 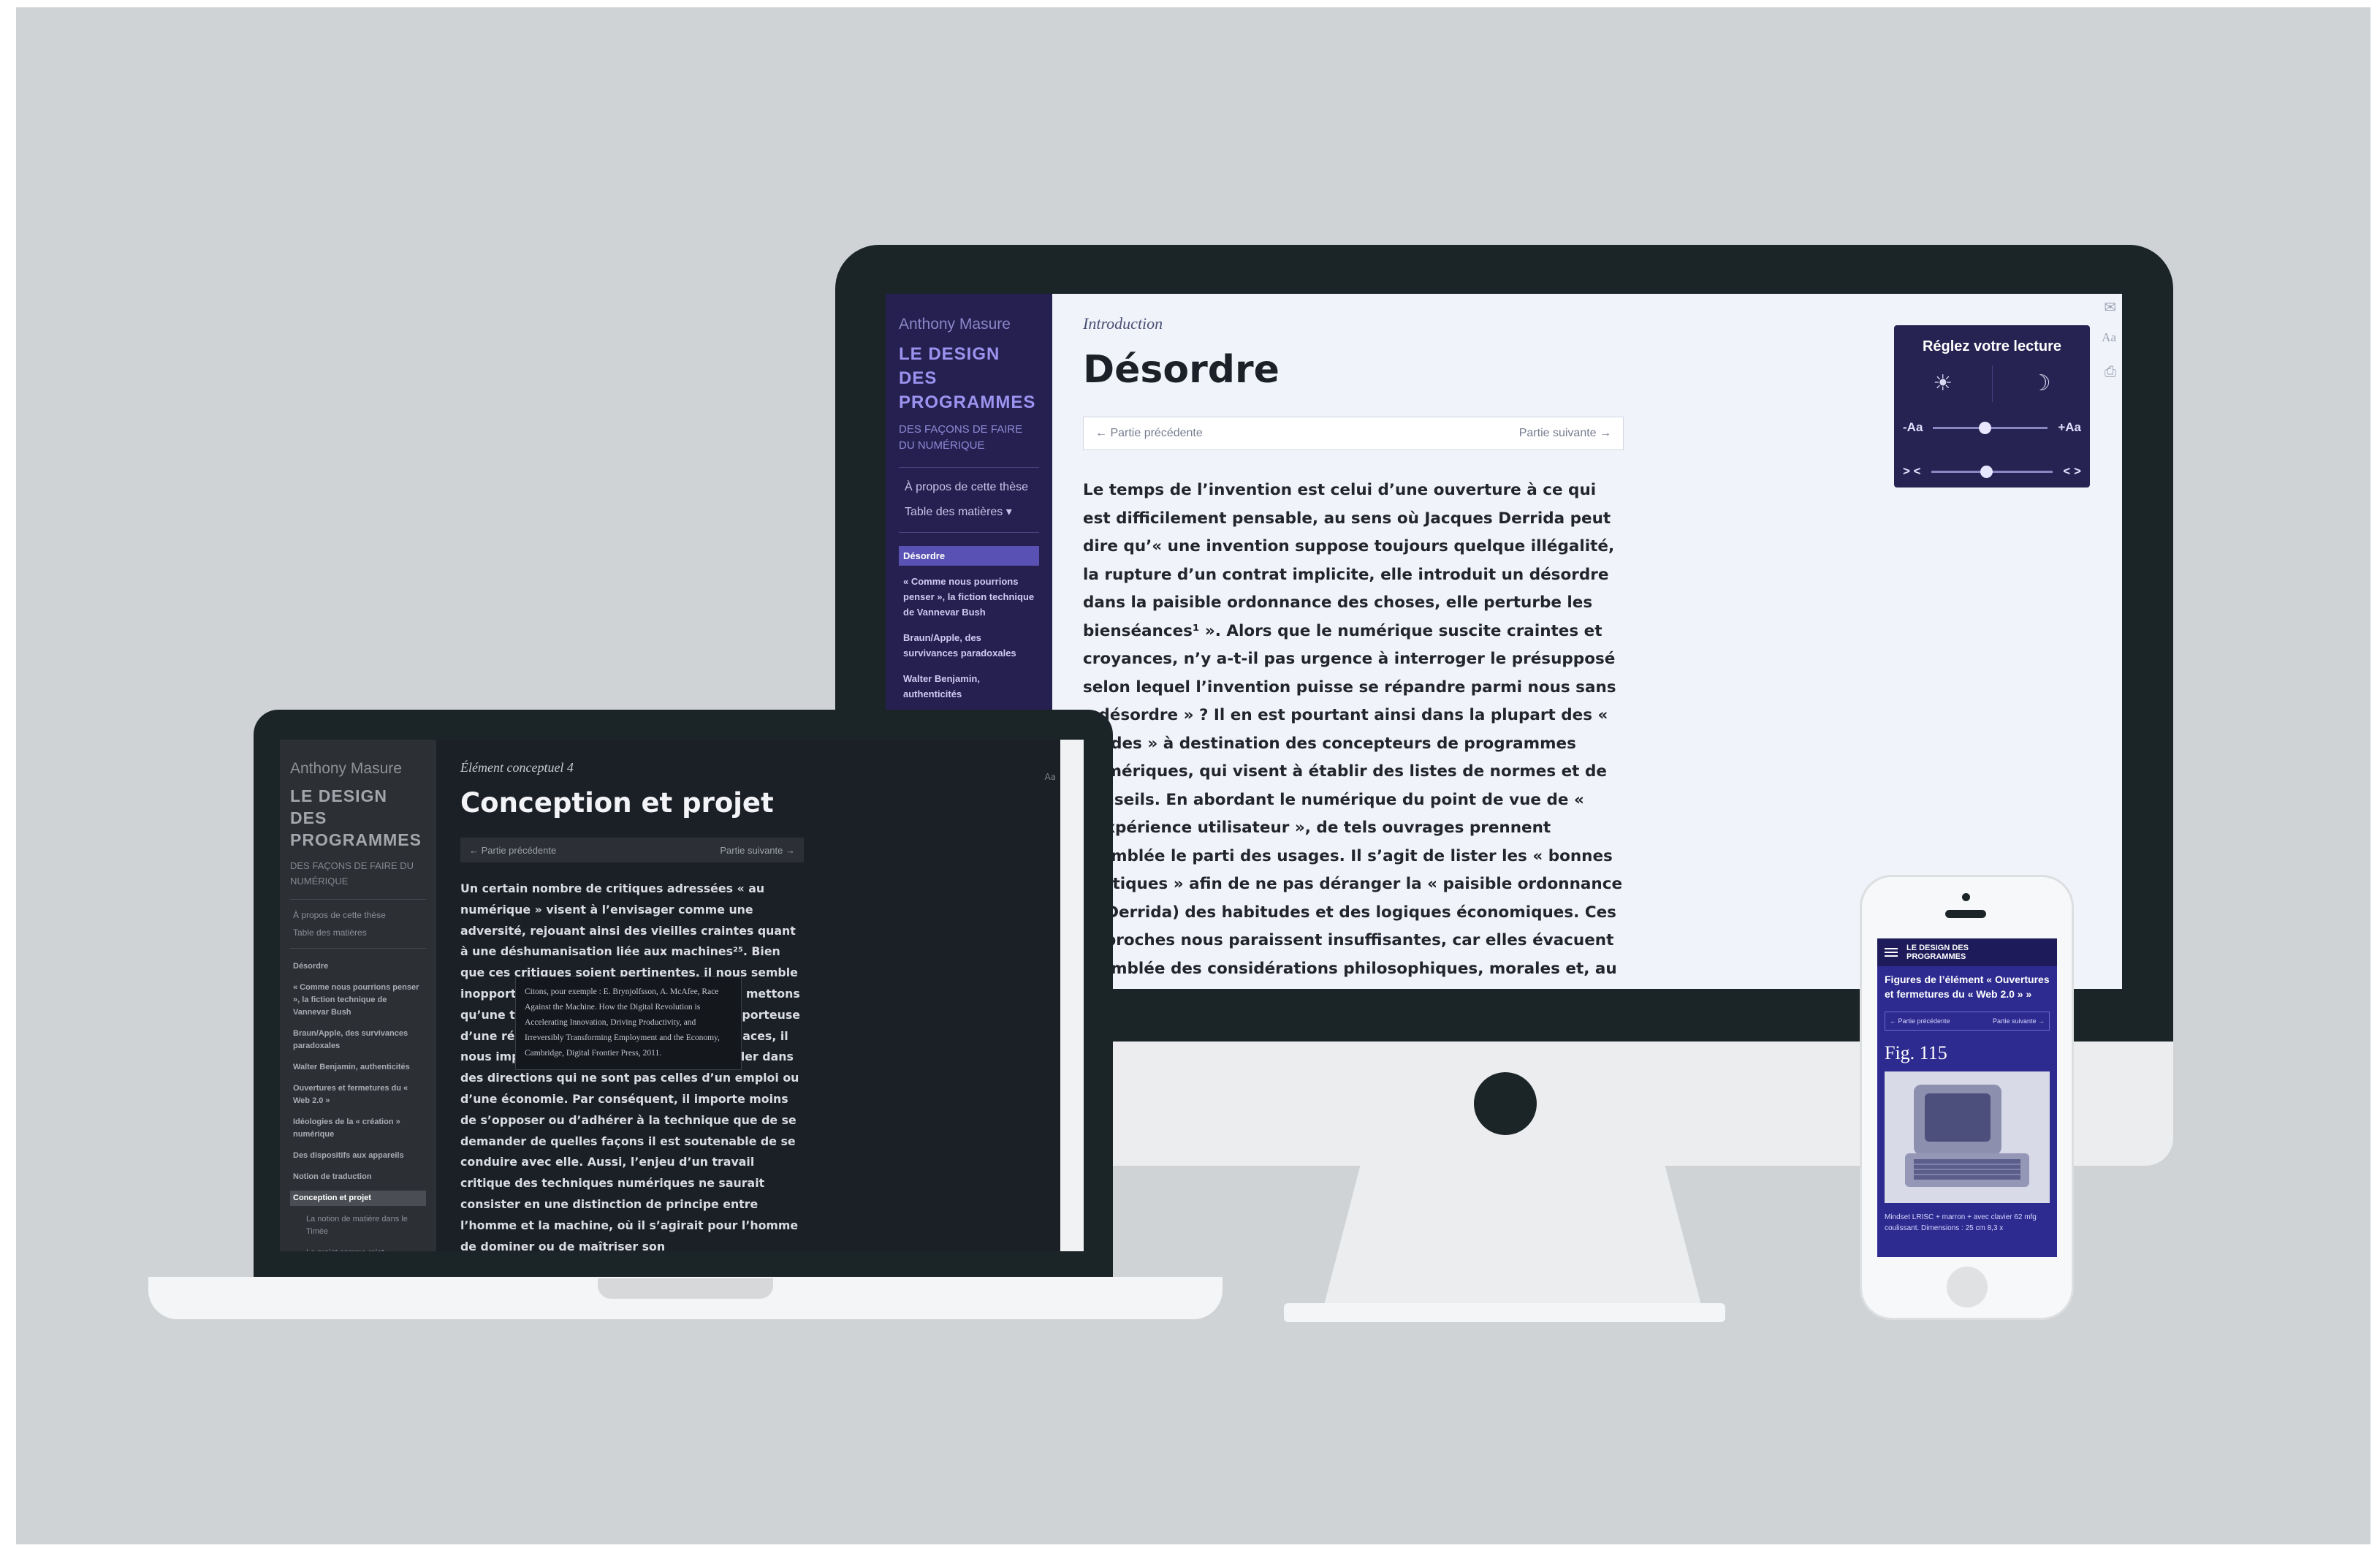 What do you see at coordinates (358, 1128) in the screenshot?
I see `toc-item: Idéologies de la « création » numérique` at bounding box center [358, 1128].